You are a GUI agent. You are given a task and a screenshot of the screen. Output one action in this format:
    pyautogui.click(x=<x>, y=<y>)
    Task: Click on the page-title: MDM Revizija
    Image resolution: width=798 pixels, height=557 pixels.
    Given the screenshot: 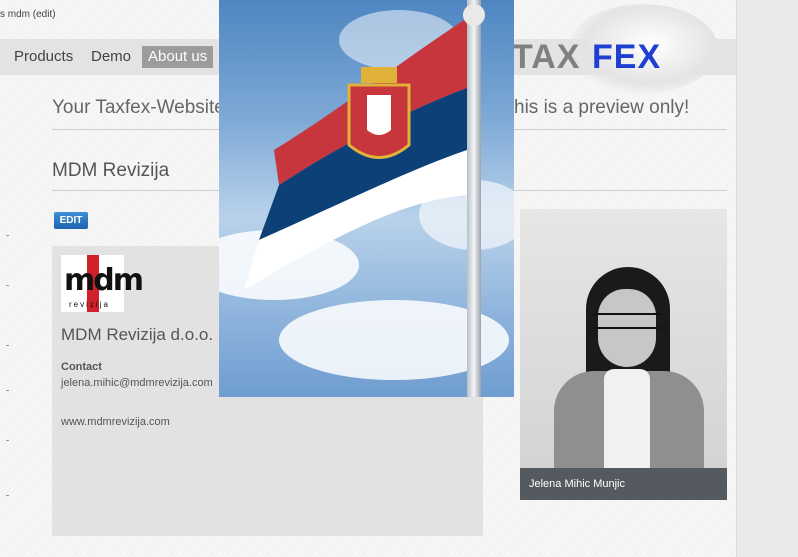 What is the action you would take?
    pyautogui.click(x=111, y=170)
    